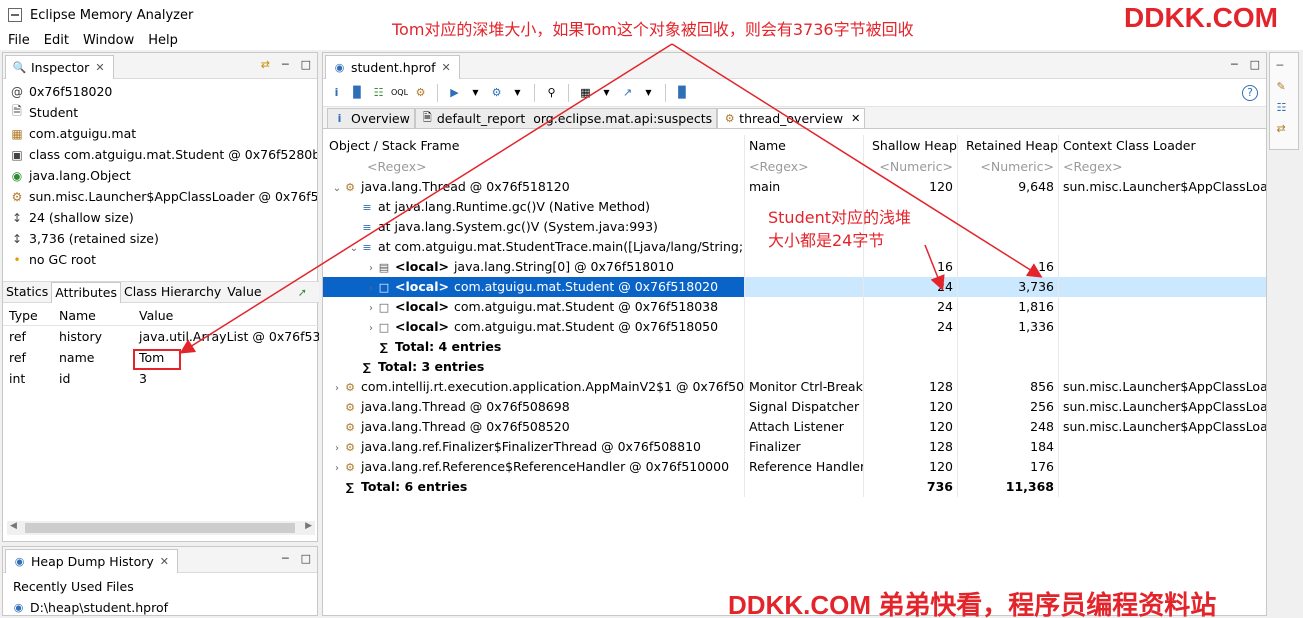 The image size is (1303, 618). I want to click on filter-object: <Regex>, so click(534, 167).